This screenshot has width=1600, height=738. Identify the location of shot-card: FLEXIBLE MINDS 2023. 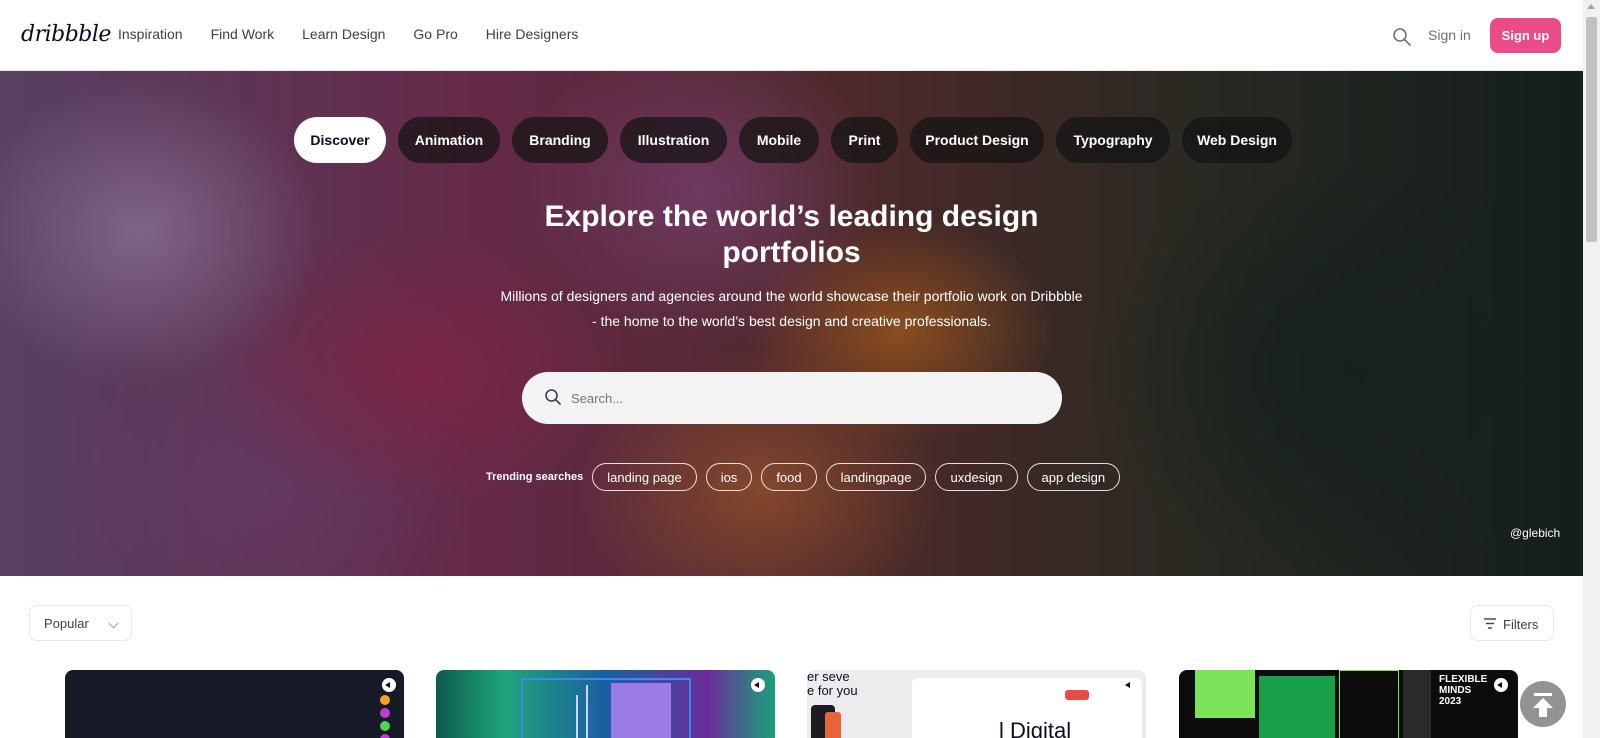
(1348, 704).